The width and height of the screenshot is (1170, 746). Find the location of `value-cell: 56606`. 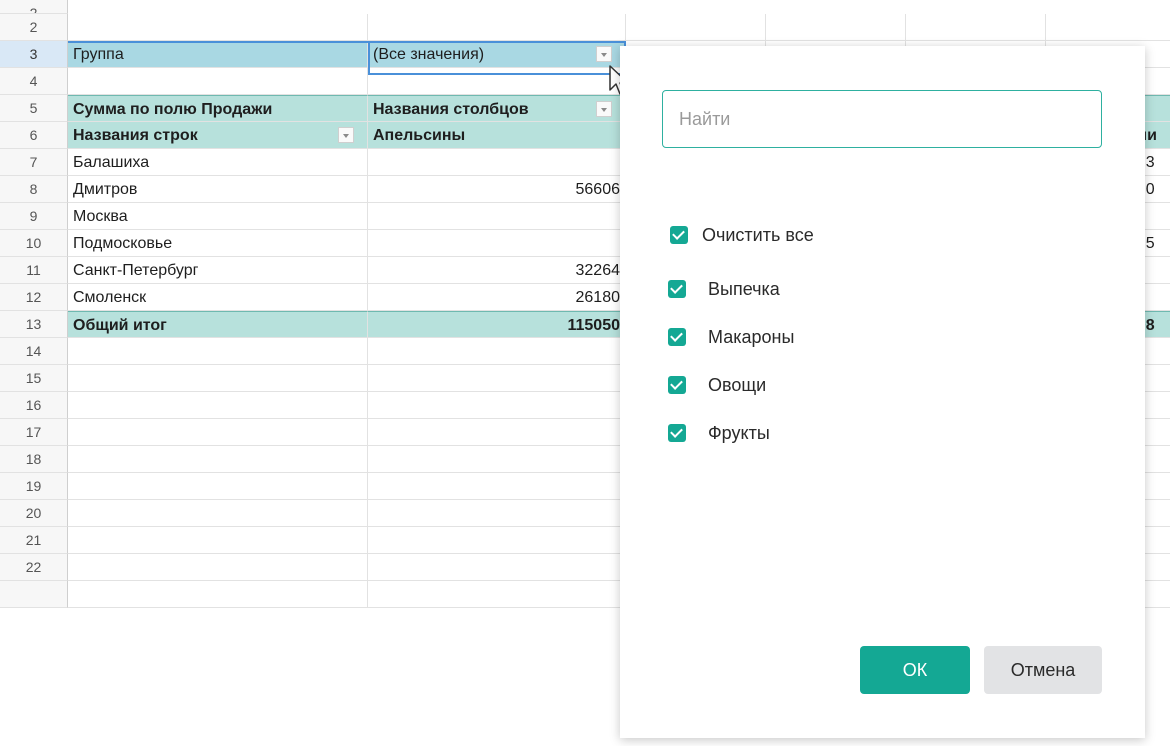

value-cell: 56606 is located at coordinates (497, 189).